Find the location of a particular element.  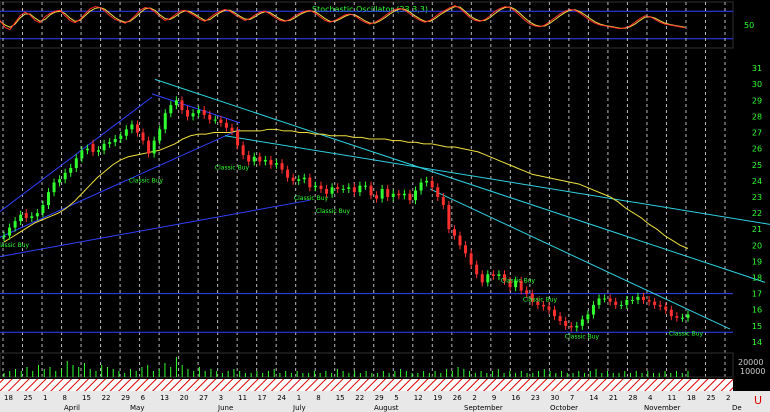

day-tick-label: 18 is located at coordinates (8, 398).